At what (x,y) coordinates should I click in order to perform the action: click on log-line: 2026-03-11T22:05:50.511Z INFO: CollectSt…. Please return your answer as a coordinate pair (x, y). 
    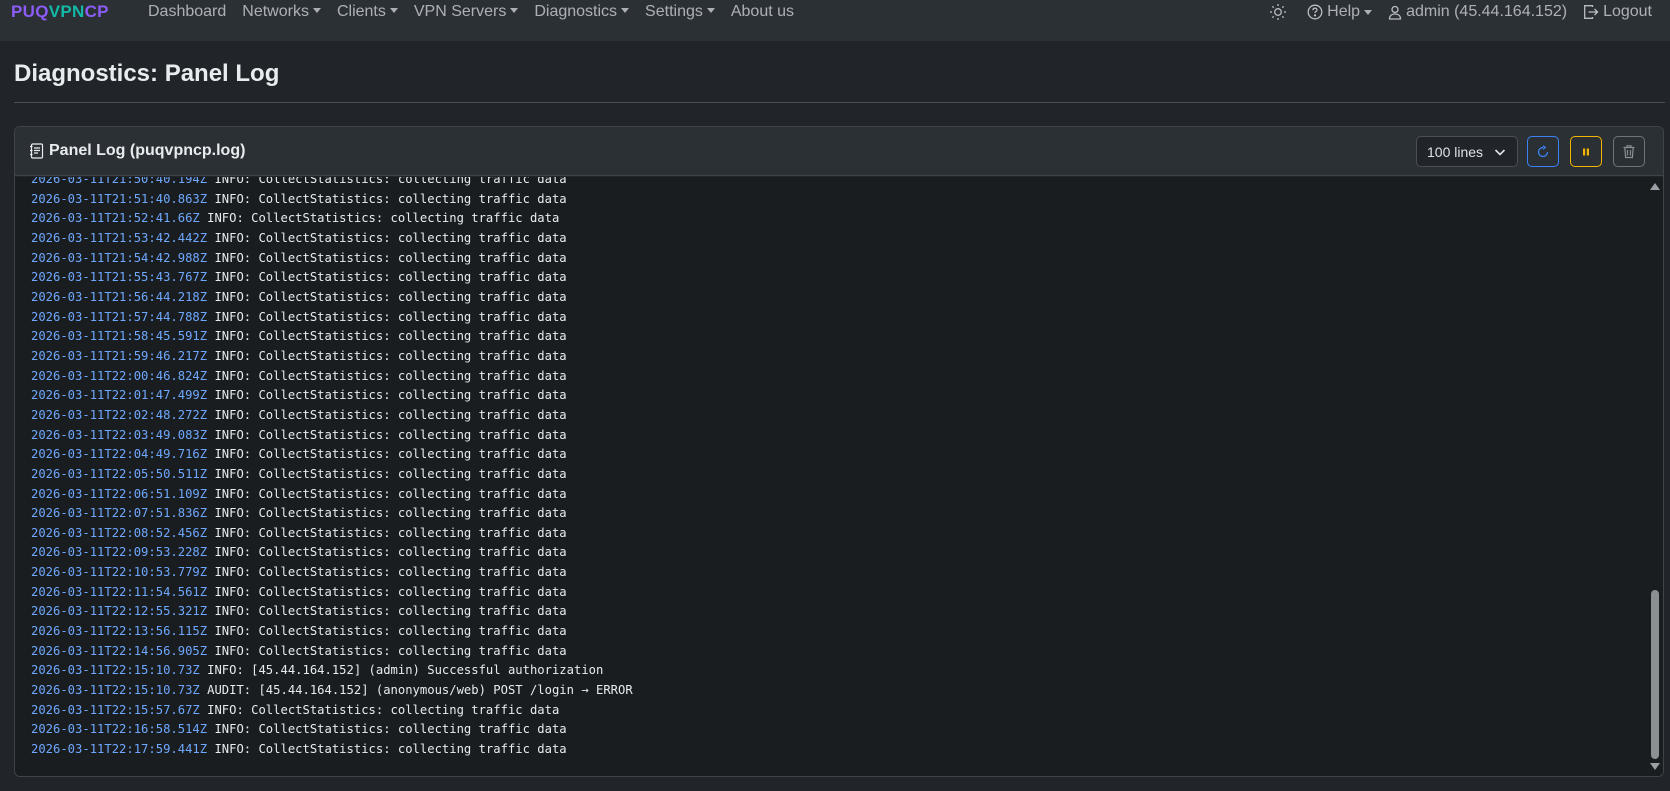
    Looking at the image, I should click on (332, 475).